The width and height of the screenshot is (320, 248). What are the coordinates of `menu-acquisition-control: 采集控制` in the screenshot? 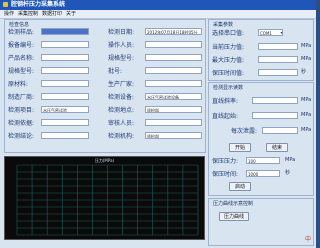 It's located at (28, 14).